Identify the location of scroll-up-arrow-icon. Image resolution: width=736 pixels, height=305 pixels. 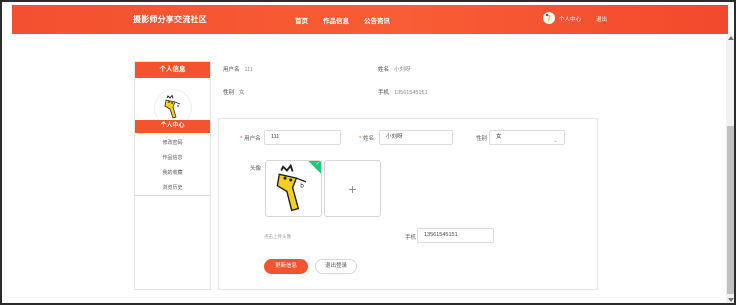
(731, 38).